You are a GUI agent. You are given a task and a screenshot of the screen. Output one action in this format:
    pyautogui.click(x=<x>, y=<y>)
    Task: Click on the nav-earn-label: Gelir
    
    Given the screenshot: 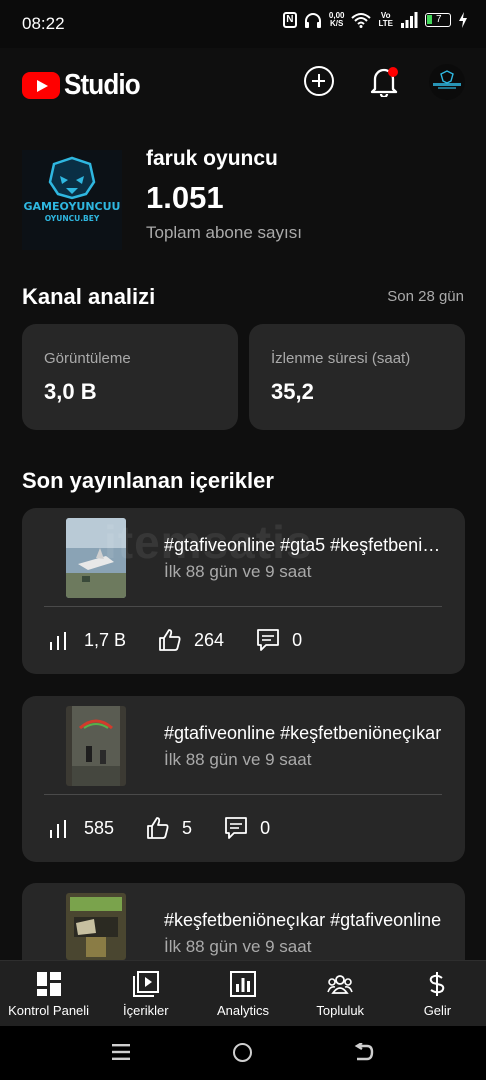 What is the action you would take?
    pyautogui.click(x=437, y=1010)
    